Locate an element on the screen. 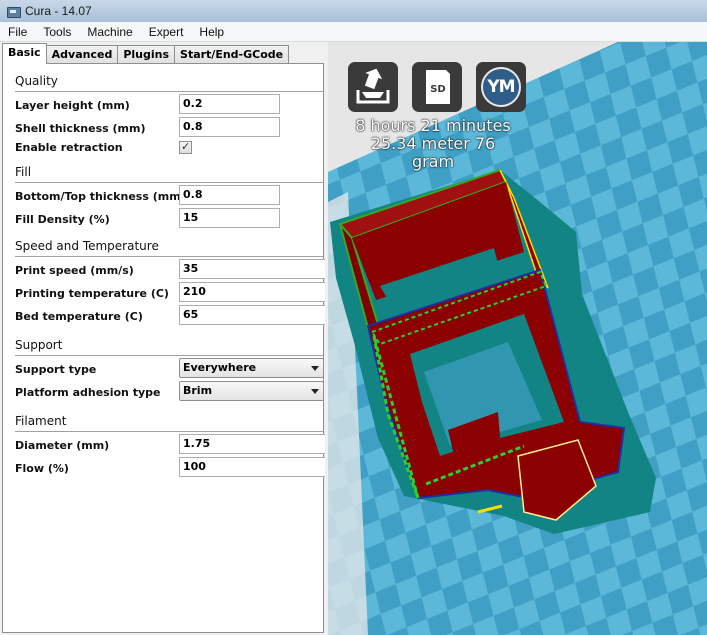 The height and width of the screenshot is (635, 707). bed-temperature-label: Bed temperature (C) is located at coordinates (79, 316).